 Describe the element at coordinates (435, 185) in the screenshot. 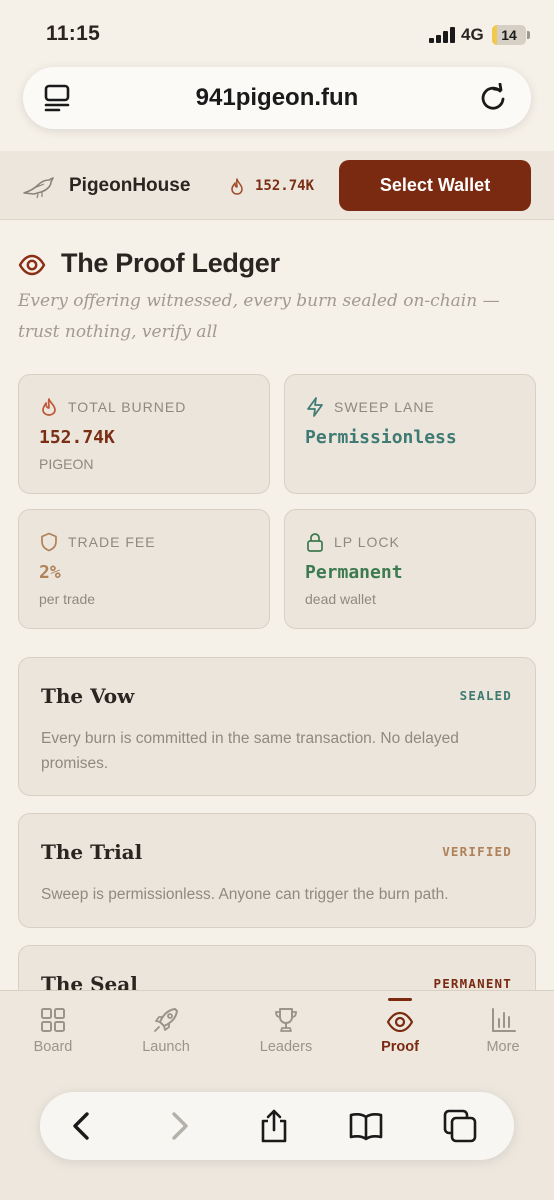

I see `select-wallet-button: Select Wallet` at that location.